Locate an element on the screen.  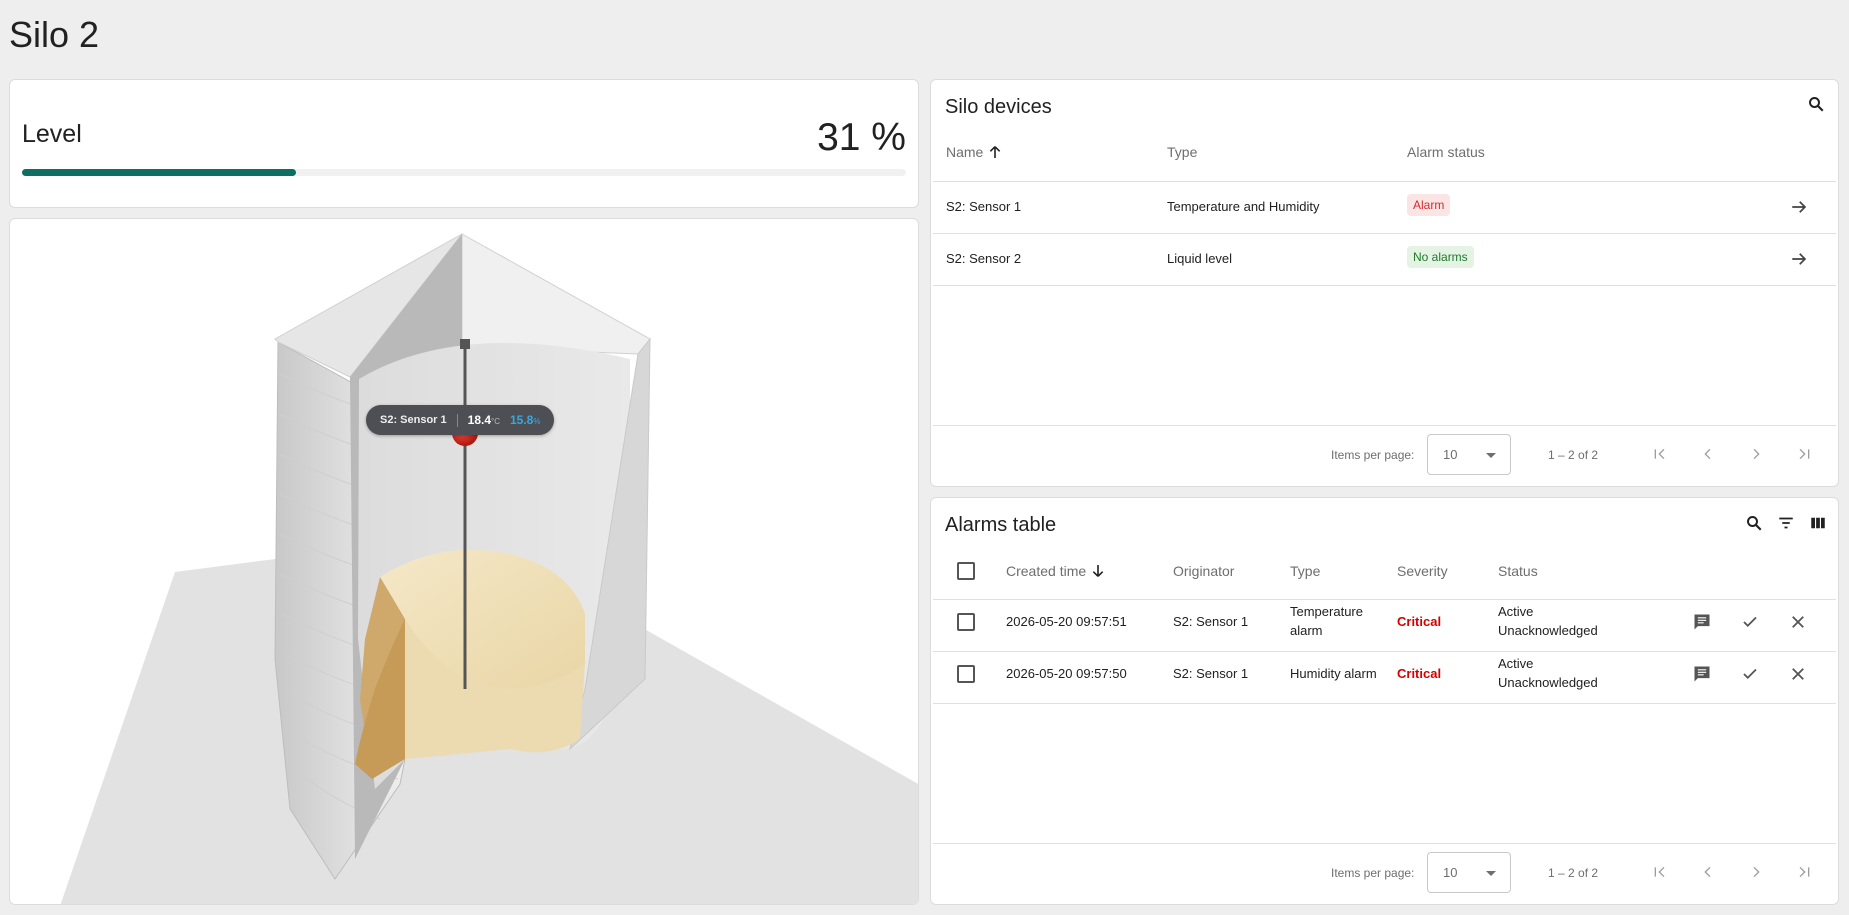
alarms-title: Alarms table is located at coordinates (1001, 525).